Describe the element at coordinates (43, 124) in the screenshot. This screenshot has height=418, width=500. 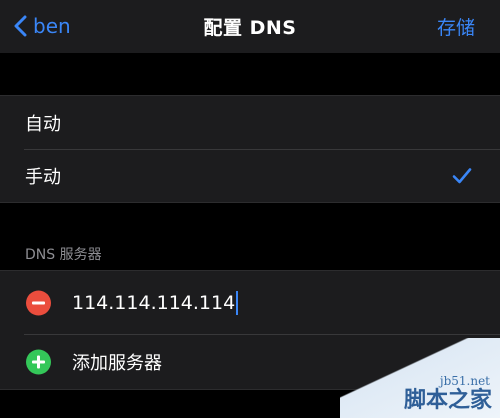
I see `mode-option-label: 自动` at that location.